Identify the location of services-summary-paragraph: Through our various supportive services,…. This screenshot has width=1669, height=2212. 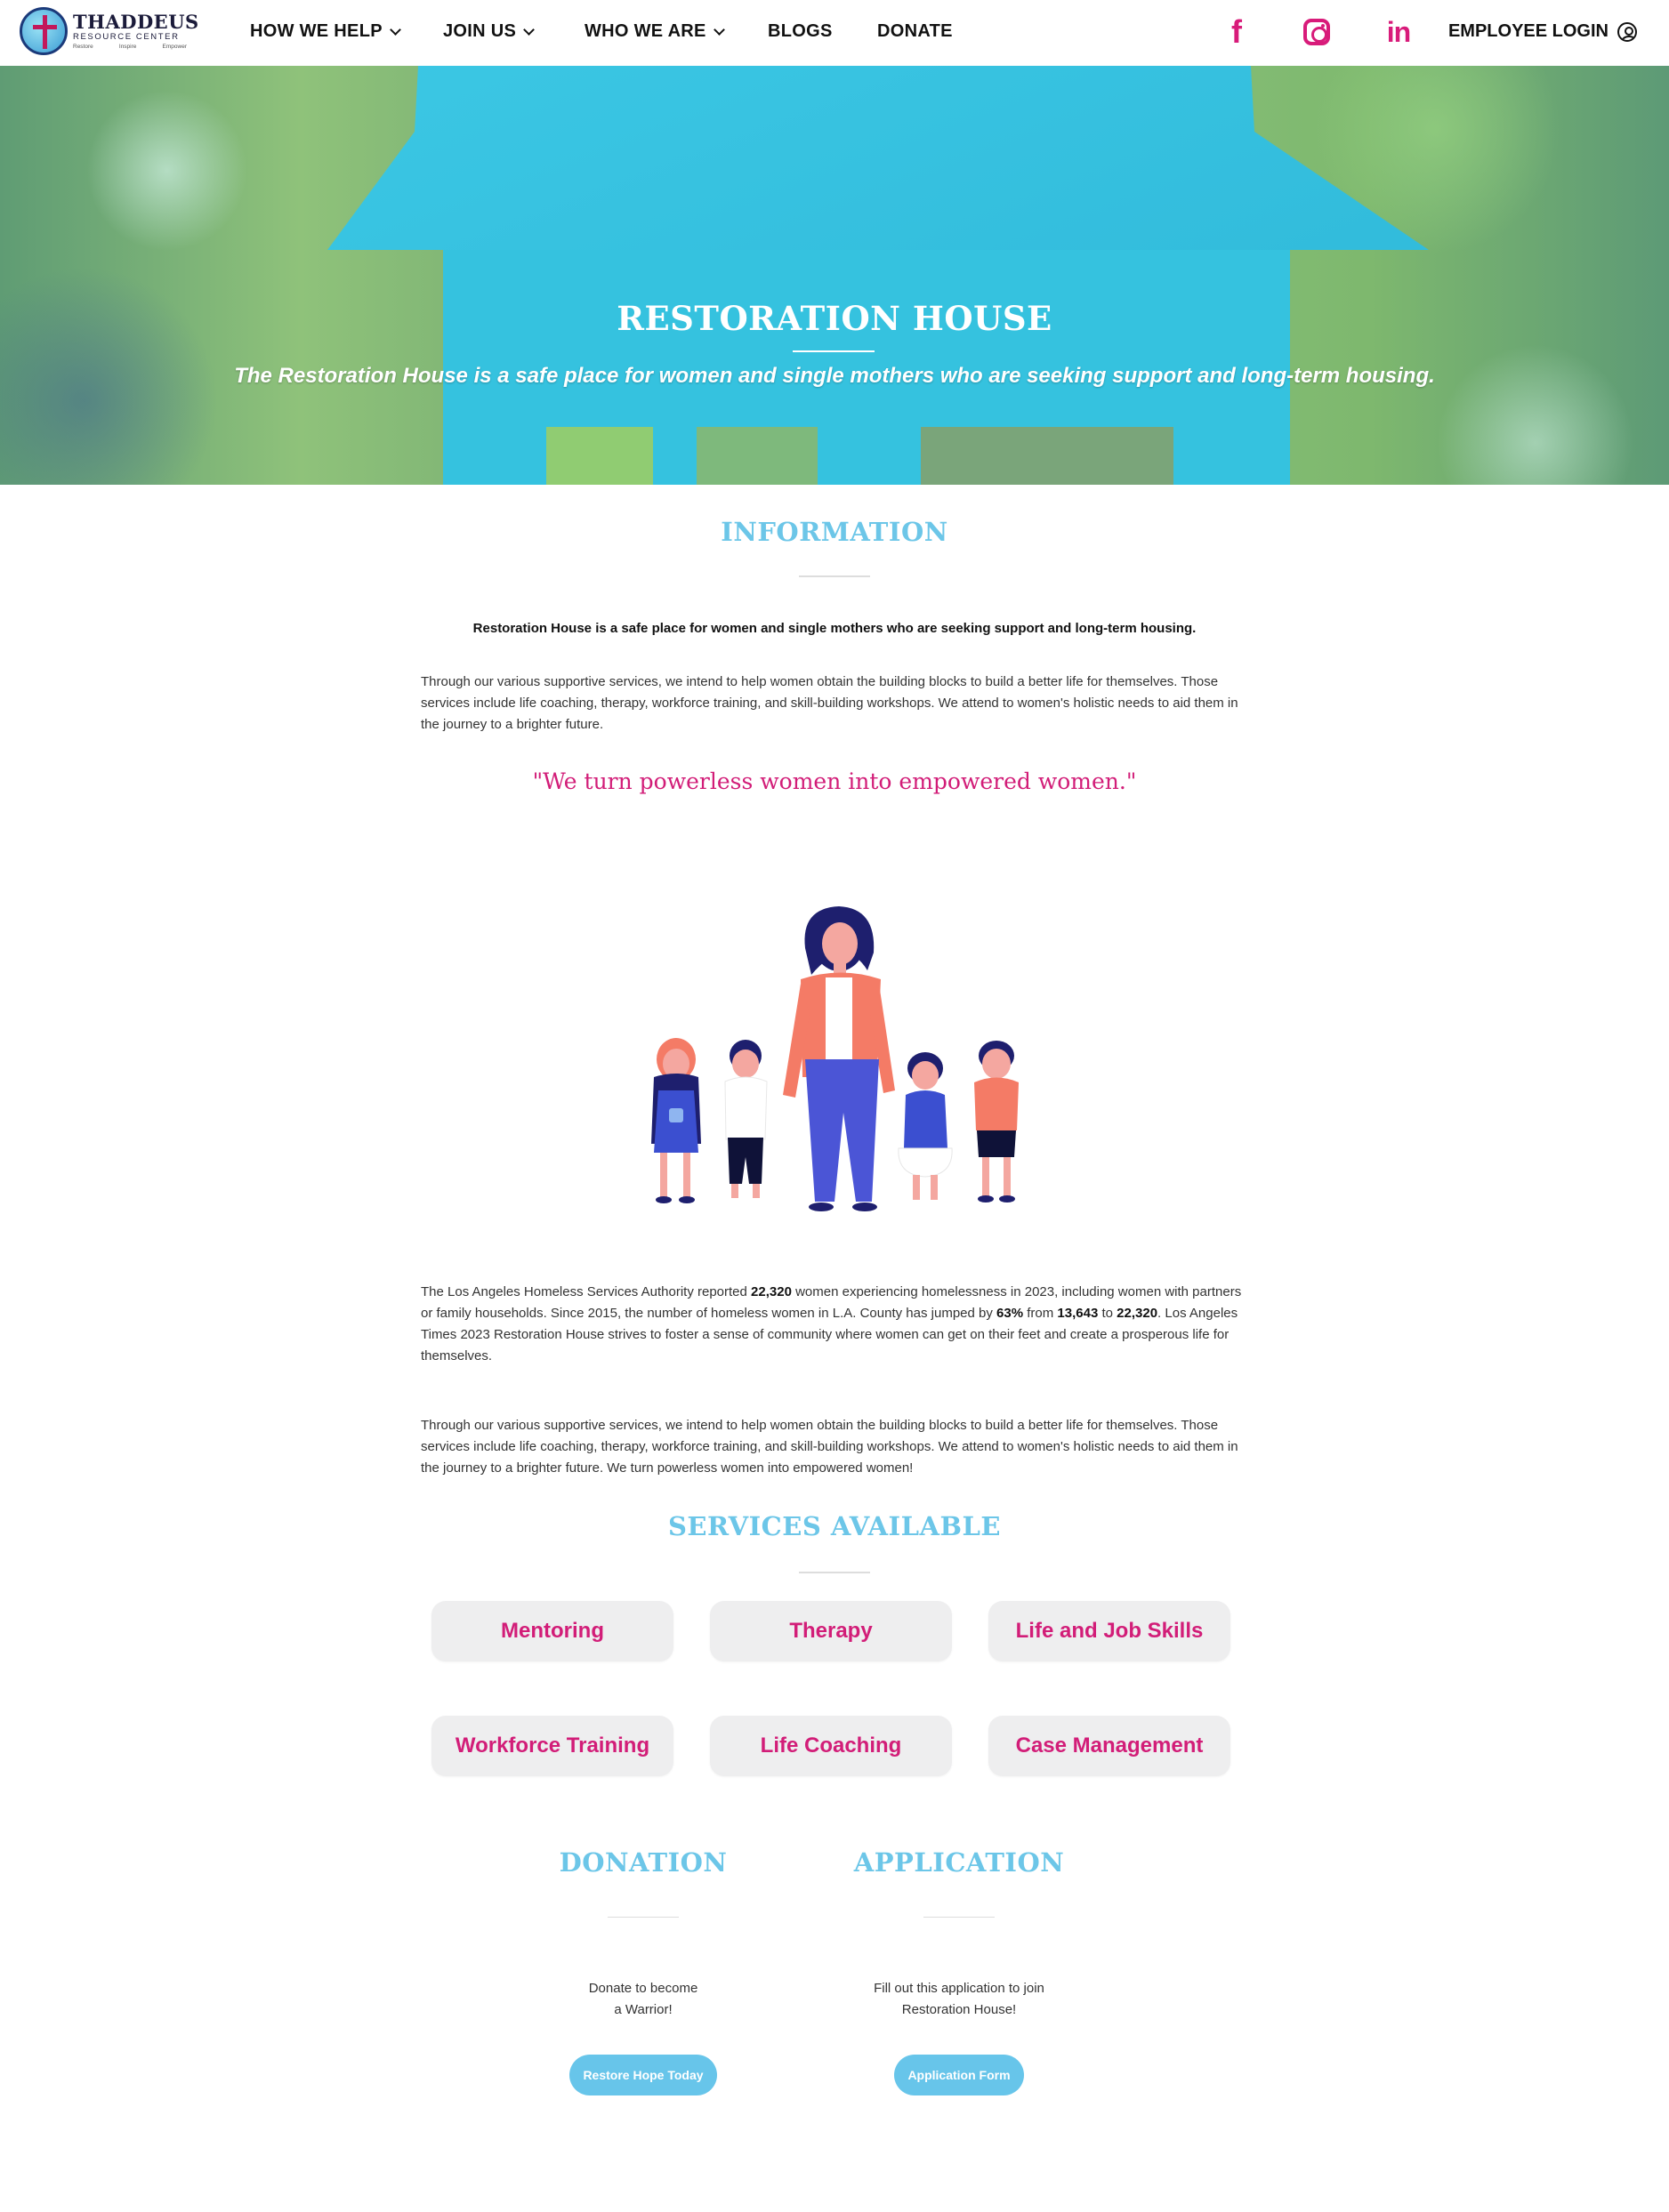
(829, 1447).